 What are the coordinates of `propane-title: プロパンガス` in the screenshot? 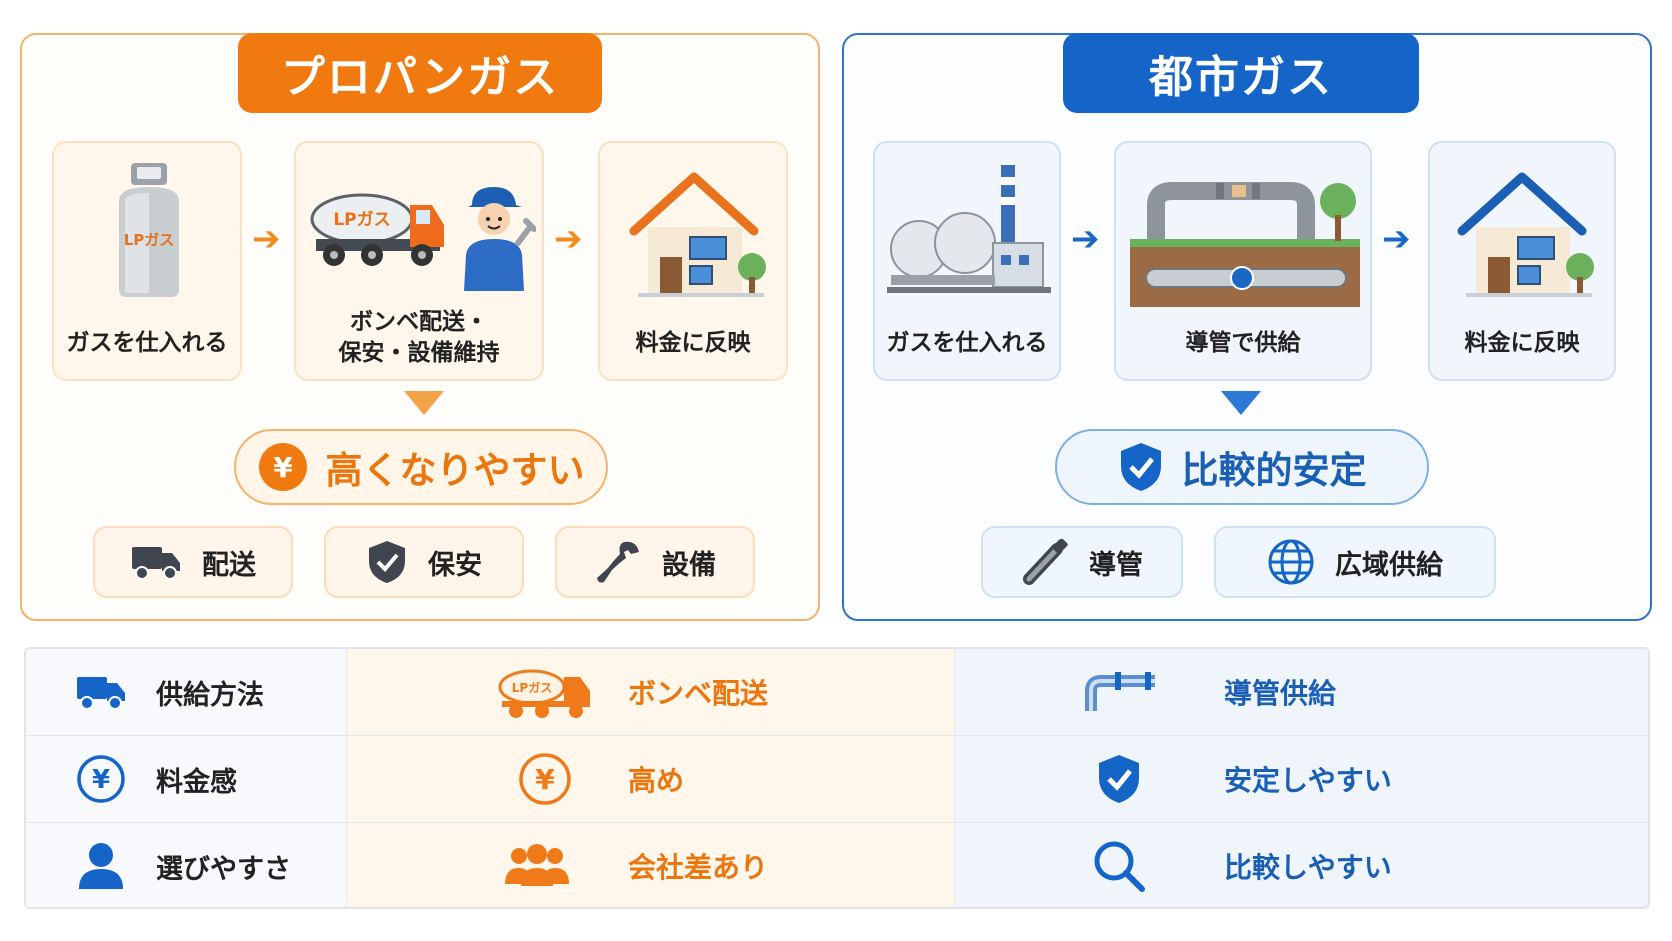 It's located at (420, 73).